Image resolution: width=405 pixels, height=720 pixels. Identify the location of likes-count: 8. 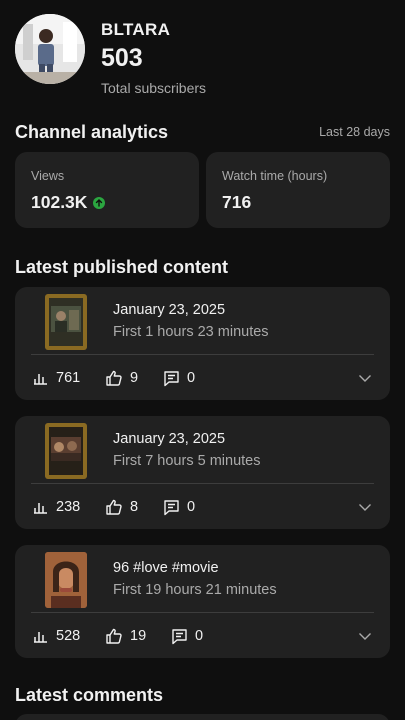
(134, 507).